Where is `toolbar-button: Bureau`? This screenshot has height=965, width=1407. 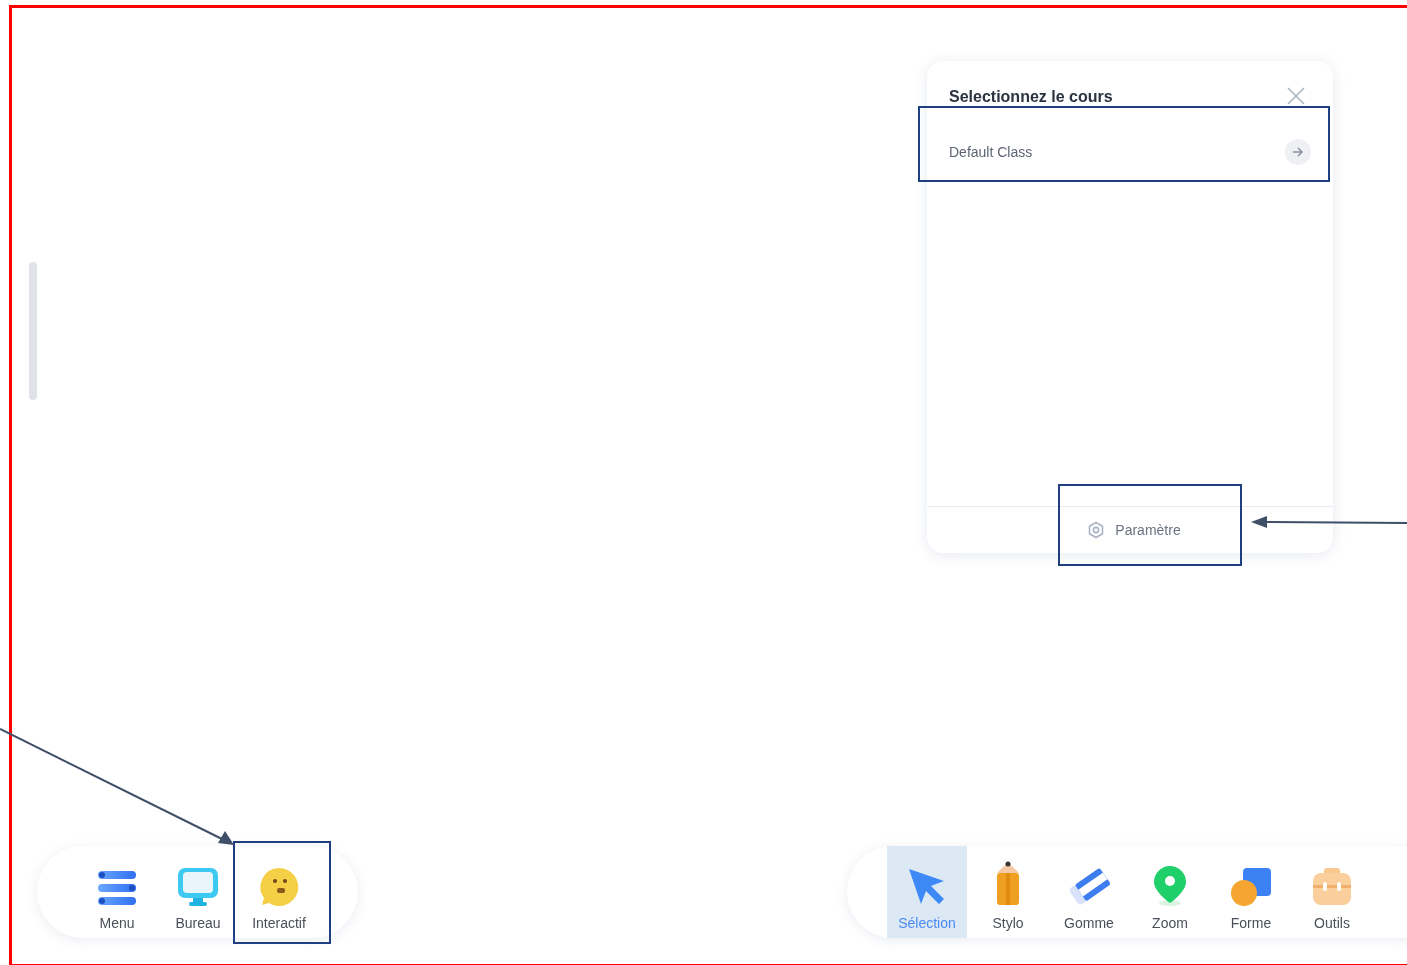
toolbar-button: Bureau is located at coordinates (198, 892).